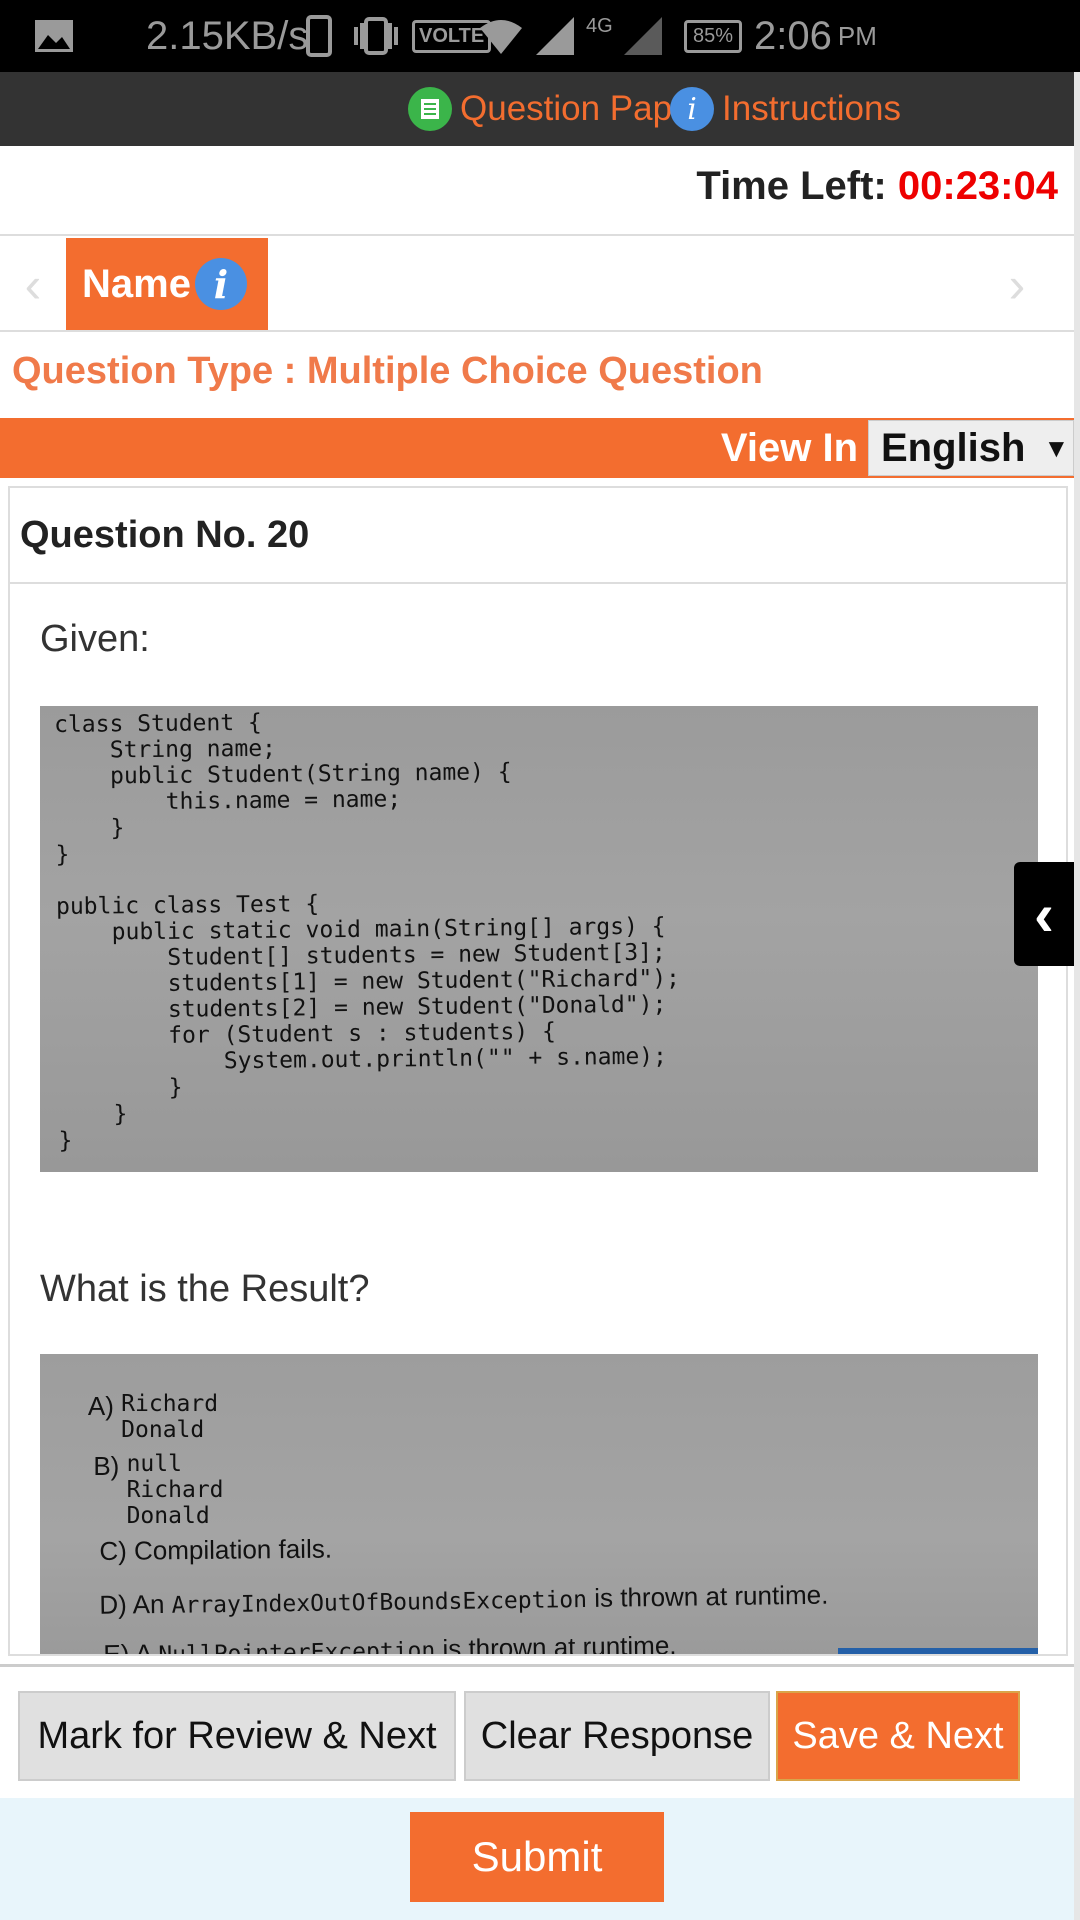 The image size is (1080, 1920). Describe the element at coordinates (540, 191) in the screenshot. I see `timer-row: Time Left: 00:23:04` at that location.